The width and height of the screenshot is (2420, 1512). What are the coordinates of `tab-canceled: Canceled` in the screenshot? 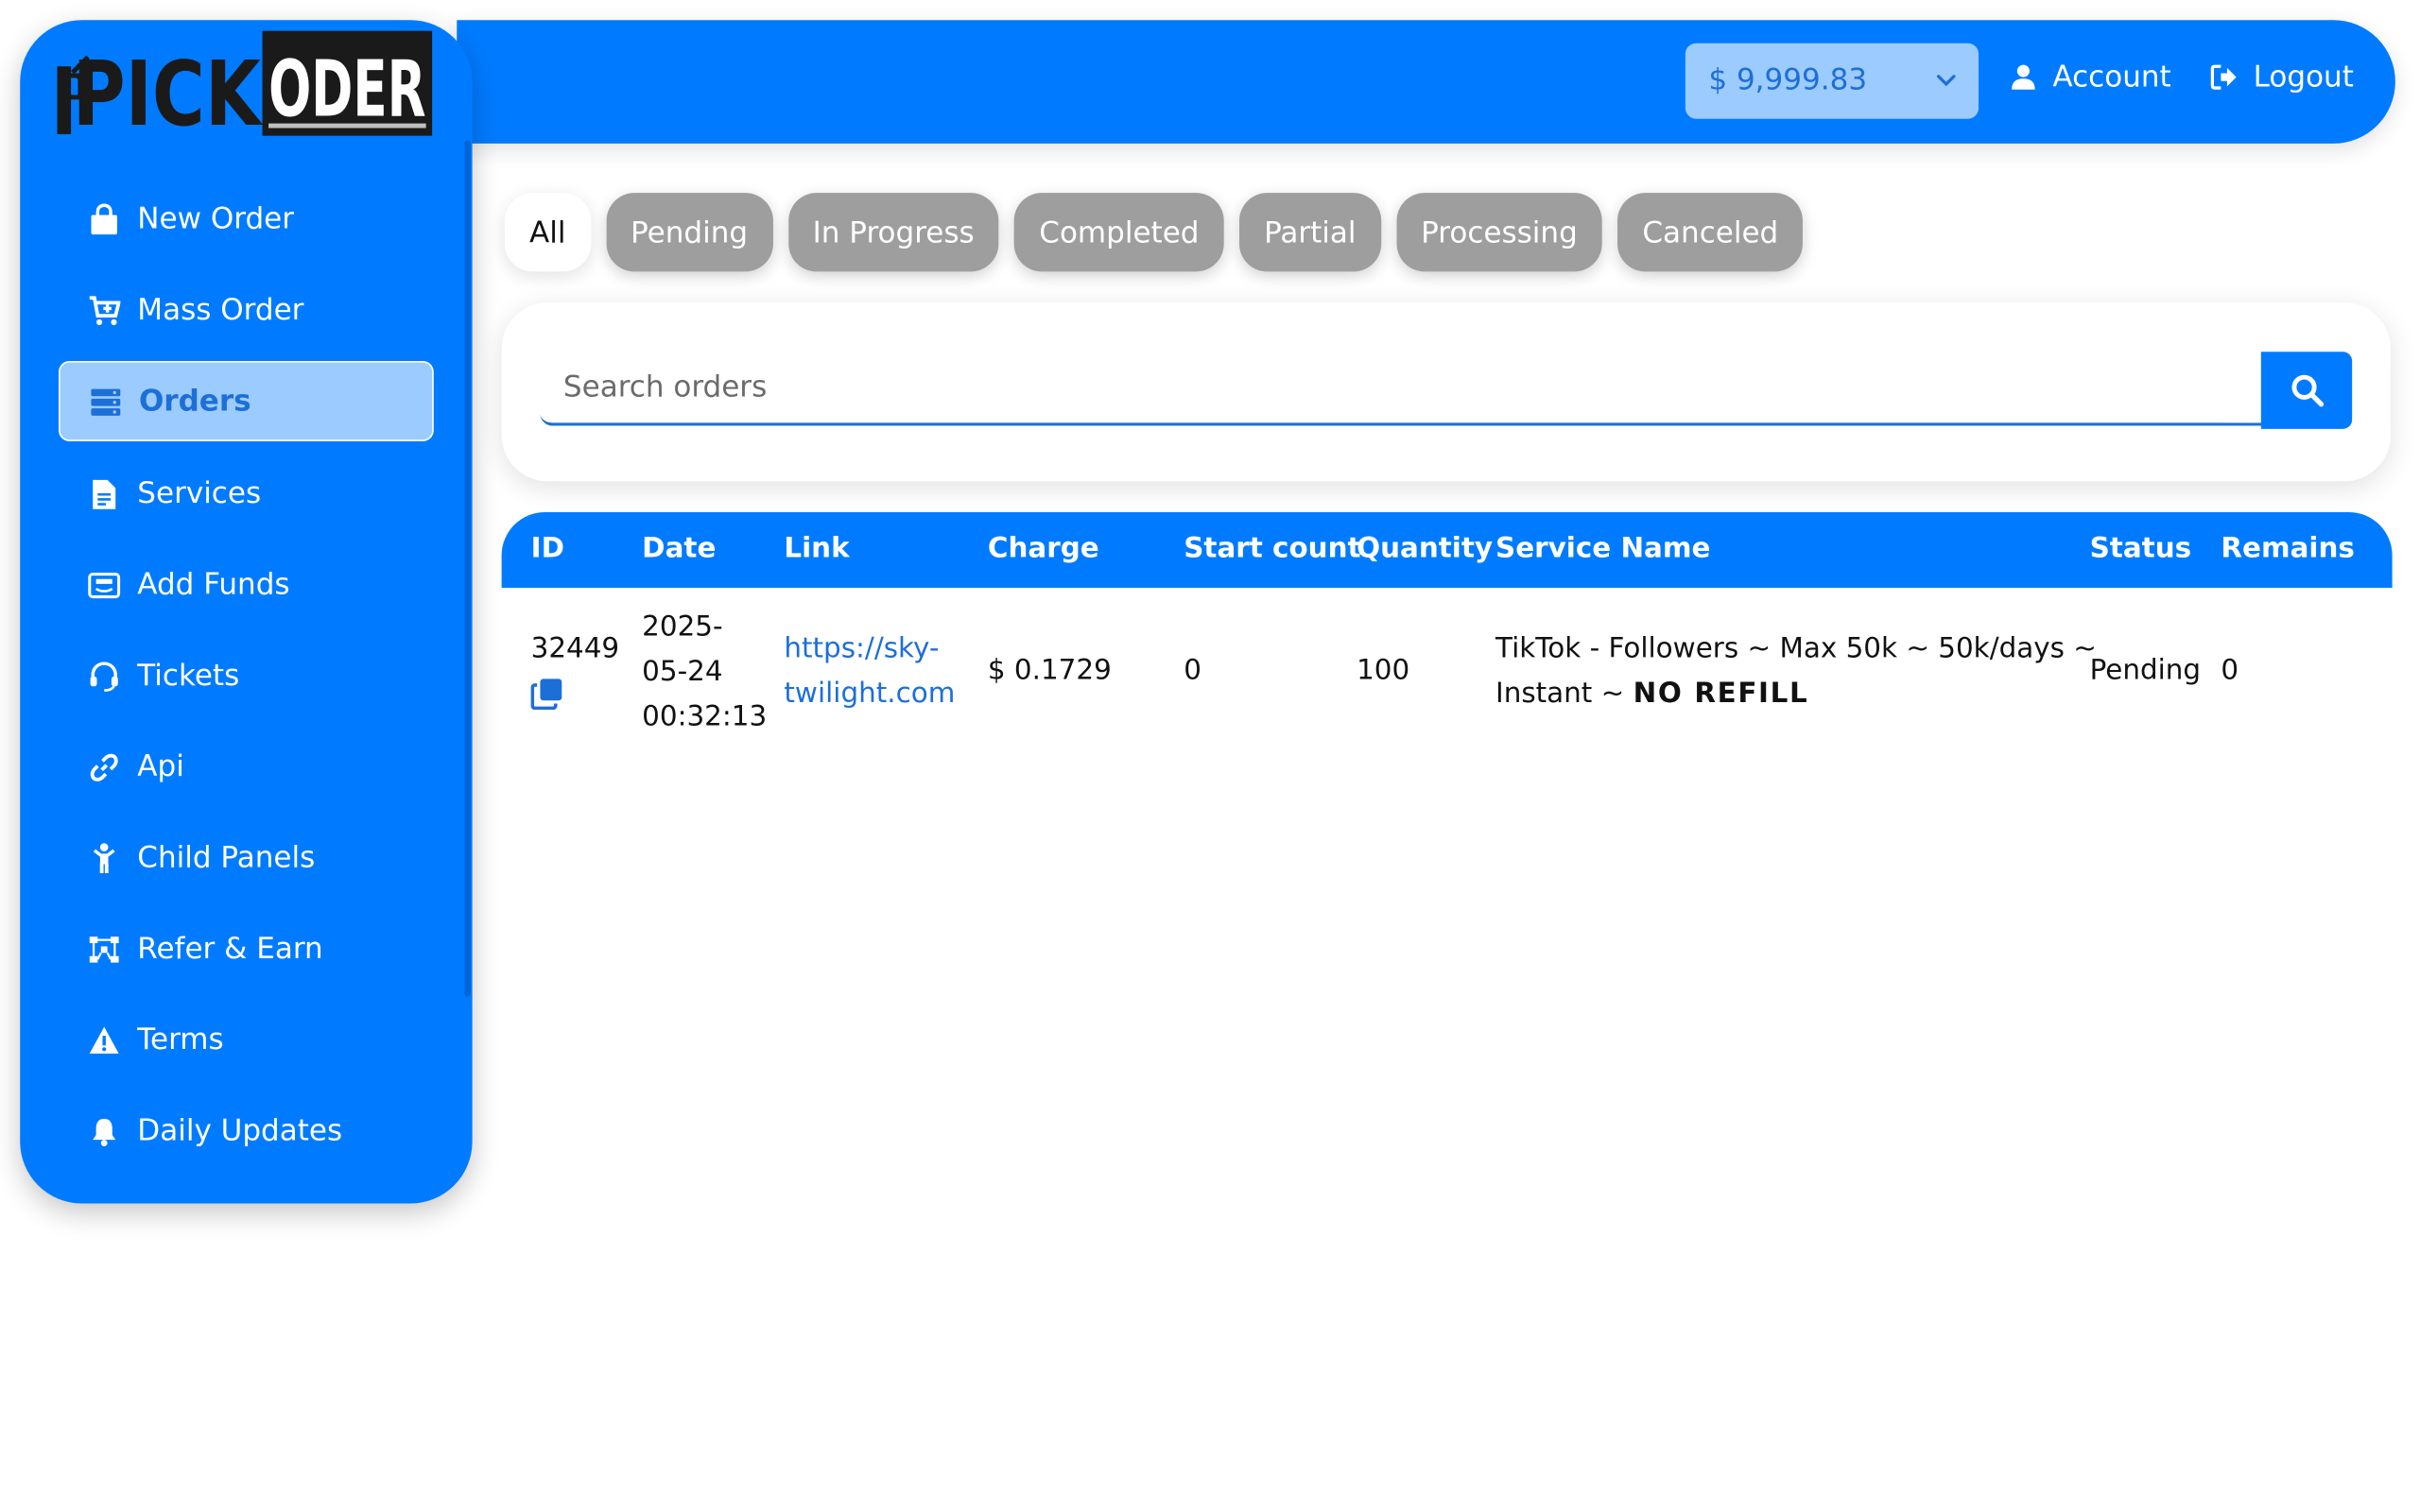 It's located at (1710, 232).